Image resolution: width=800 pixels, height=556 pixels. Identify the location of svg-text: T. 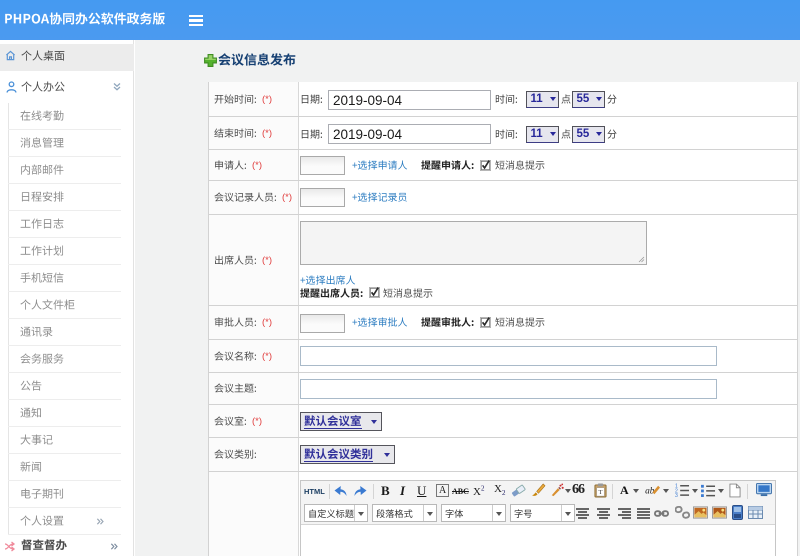
(601, 492).